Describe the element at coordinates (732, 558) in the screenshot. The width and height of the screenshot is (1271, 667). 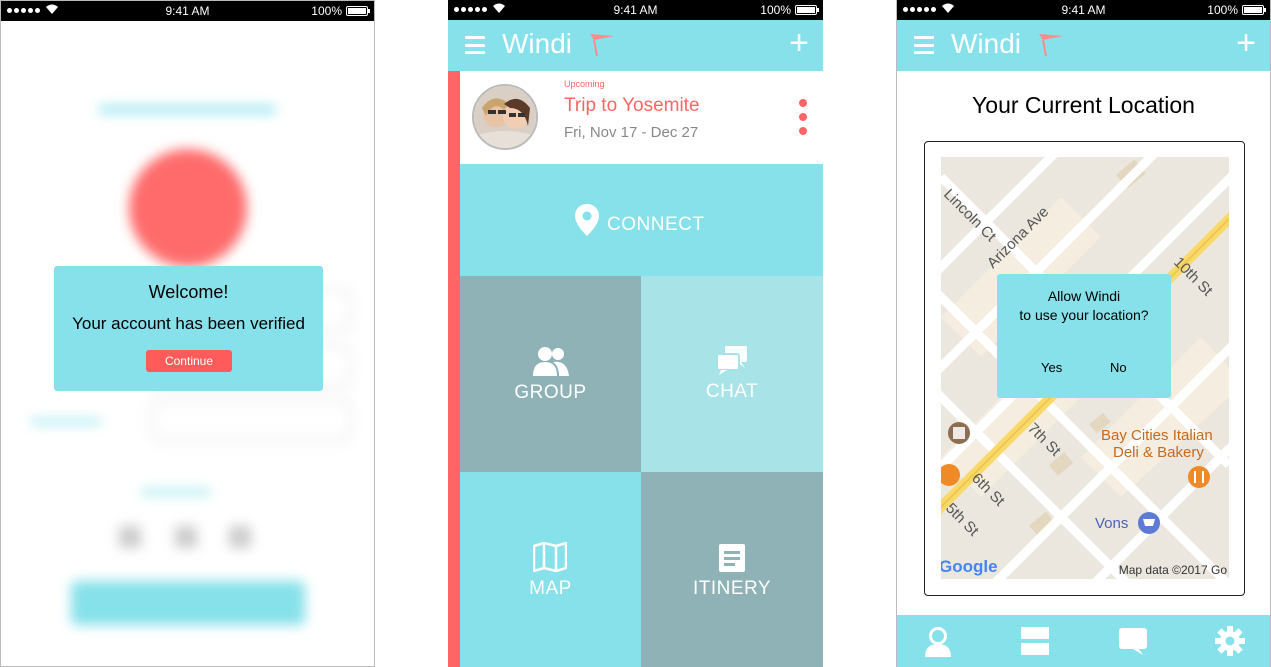
I see `document-icon` at that location.